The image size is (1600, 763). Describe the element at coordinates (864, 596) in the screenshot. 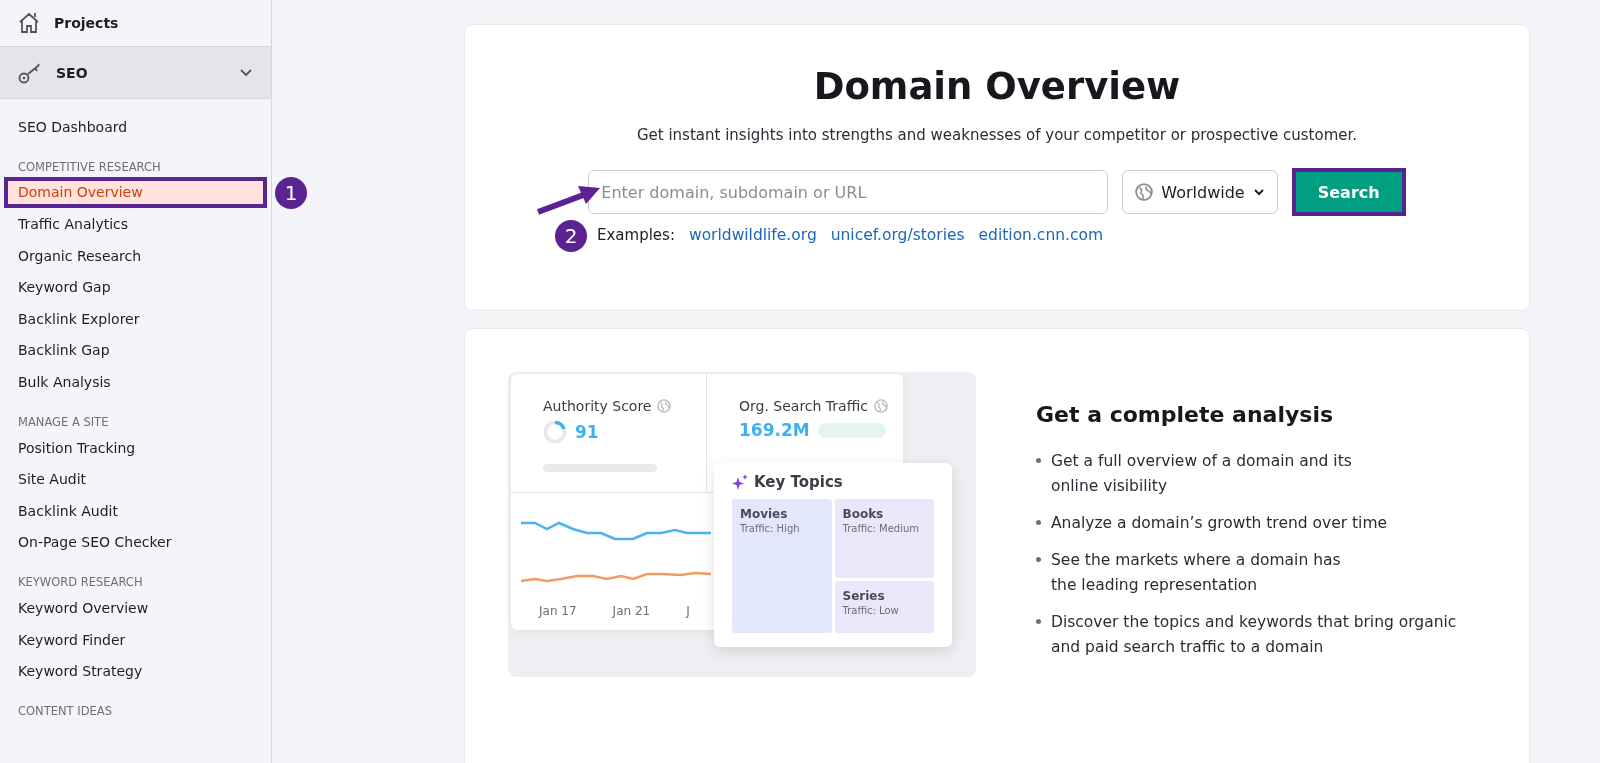

I see `topic-name: Series` at that location.